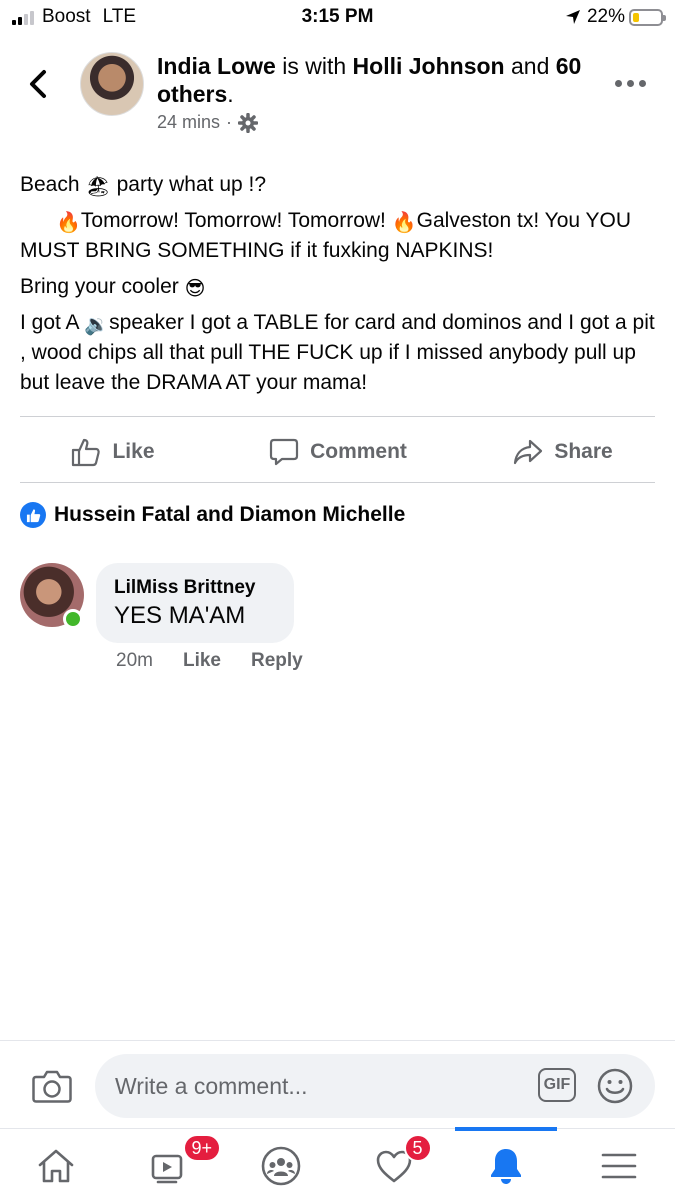 The height and width of the screenshot is (1200, 675). What do you see at coordinates (337, 18) in the screenshot?
I see `status-bar: Boost LTE 3:15 PM 22%` at bounding box center [337, 18].